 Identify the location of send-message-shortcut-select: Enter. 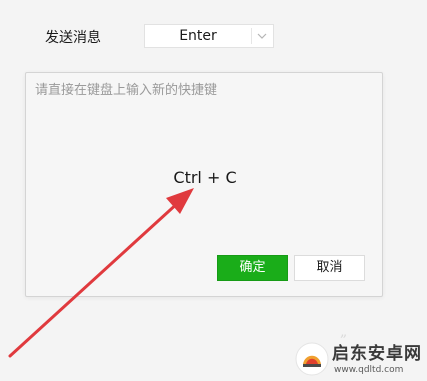
(209, 36).